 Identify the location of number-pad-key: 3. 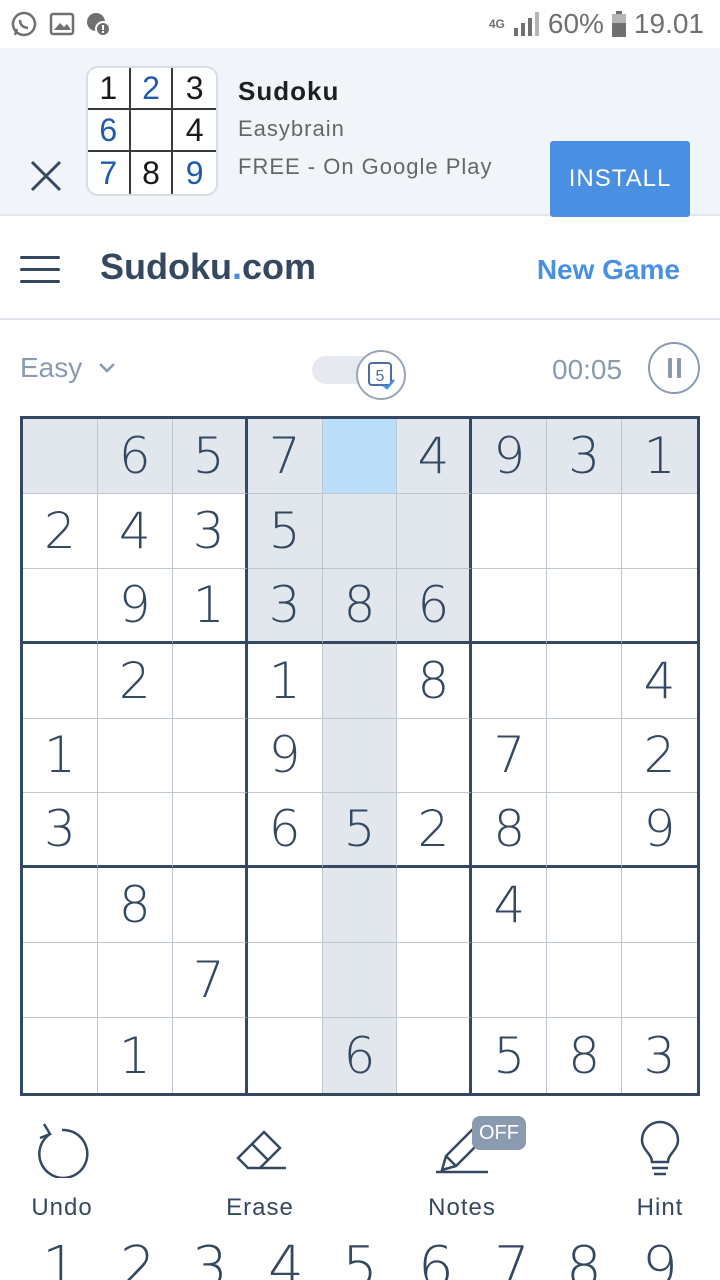
(210, 1254).